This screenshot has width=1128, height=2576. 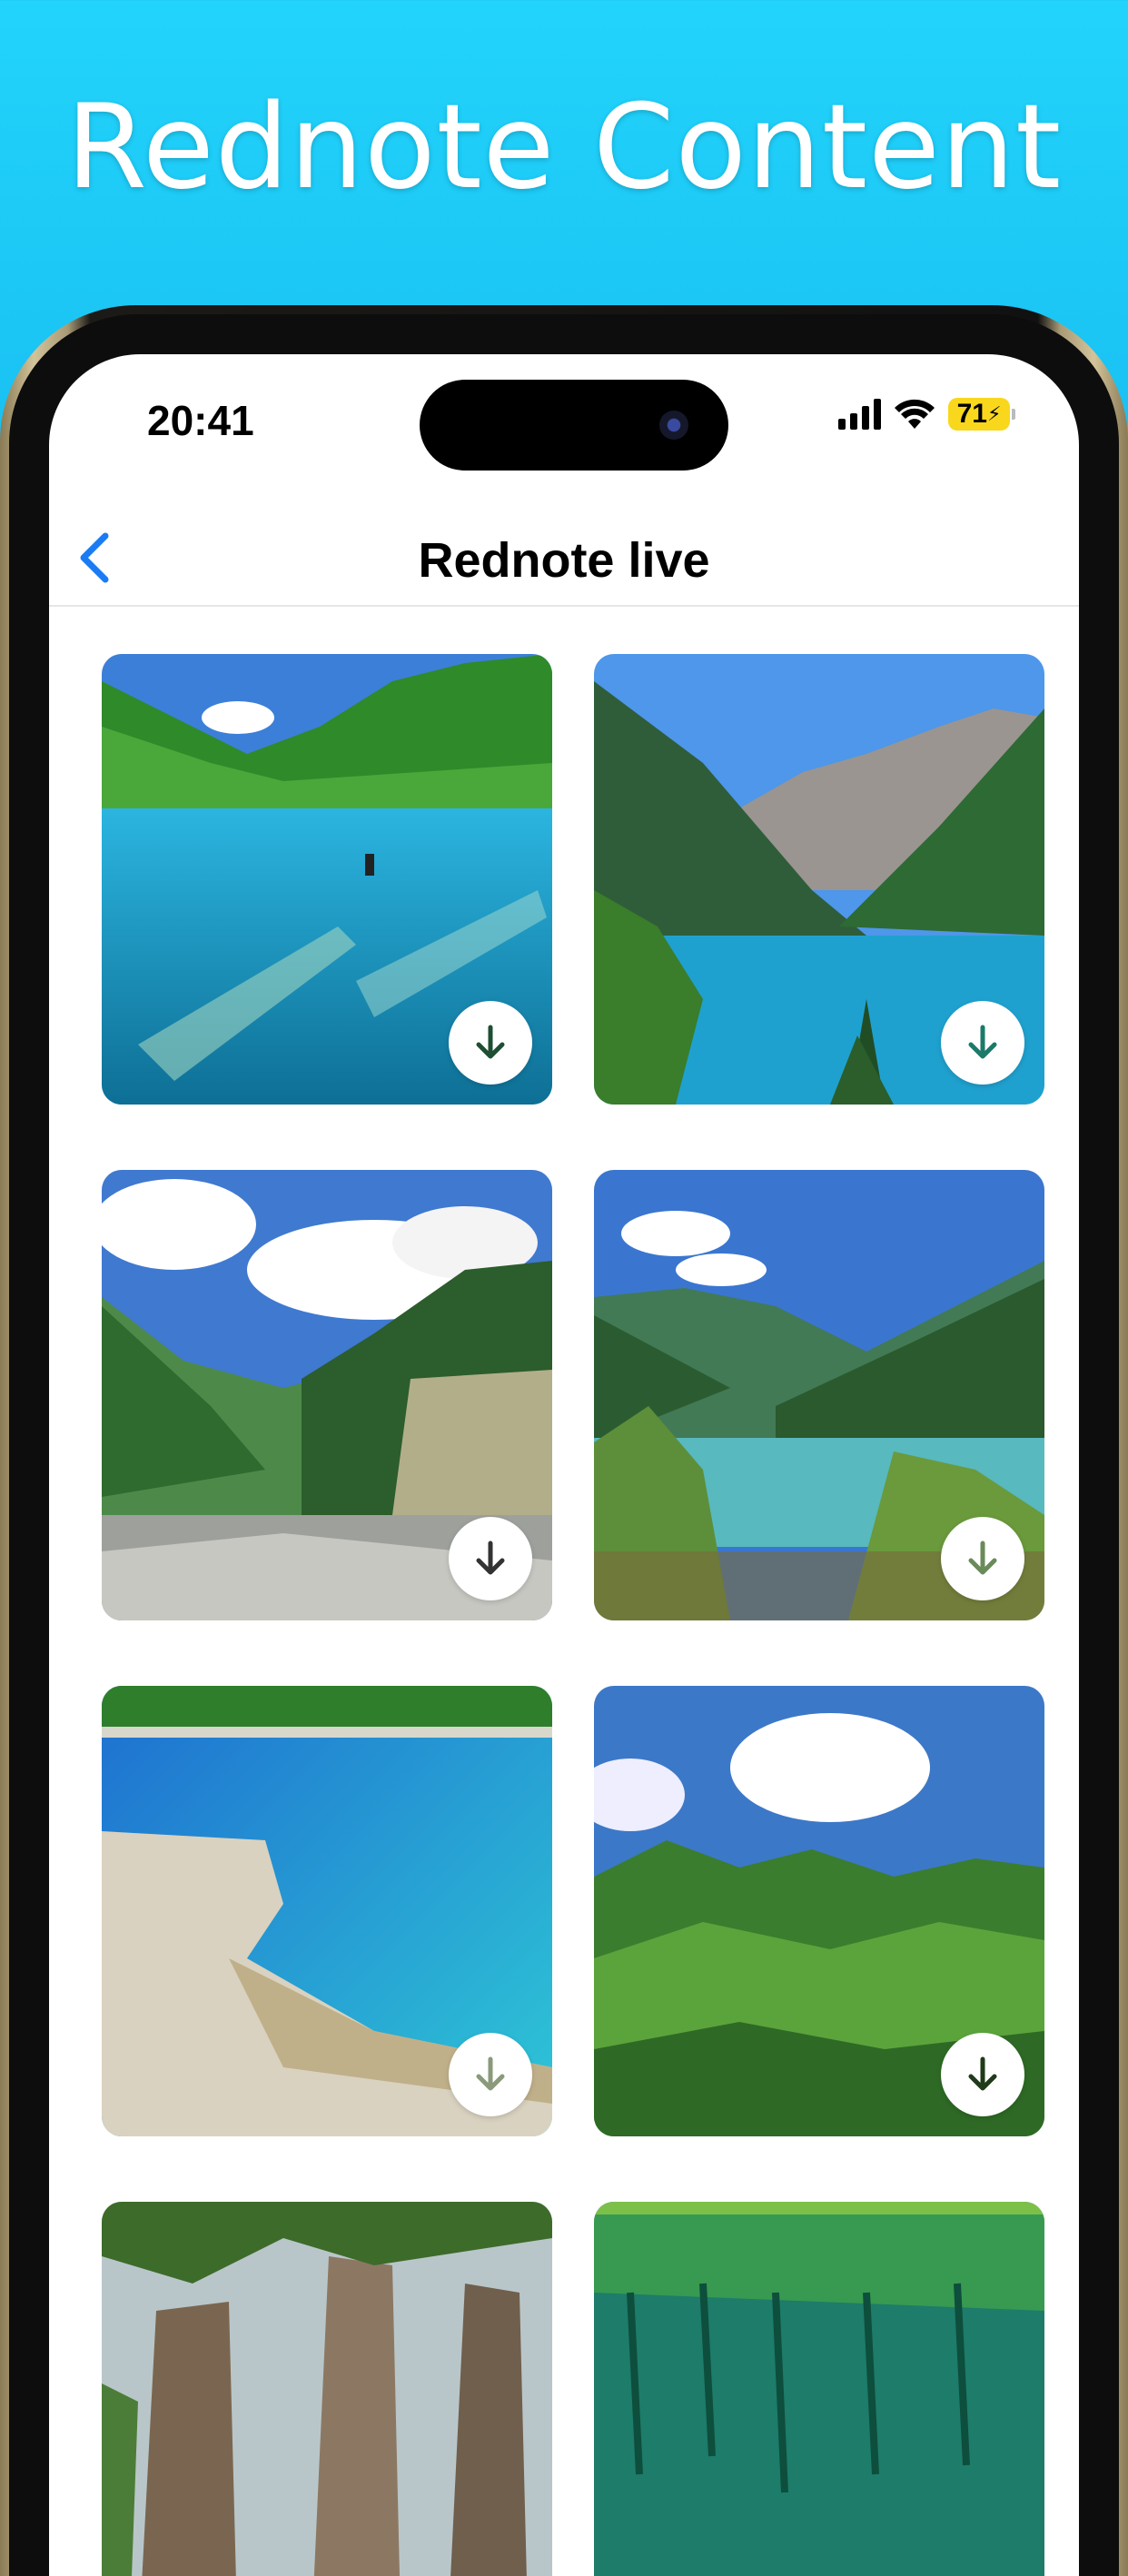 I want to click on battery-icon: 71 ⚡, so click(x=981, y=414).